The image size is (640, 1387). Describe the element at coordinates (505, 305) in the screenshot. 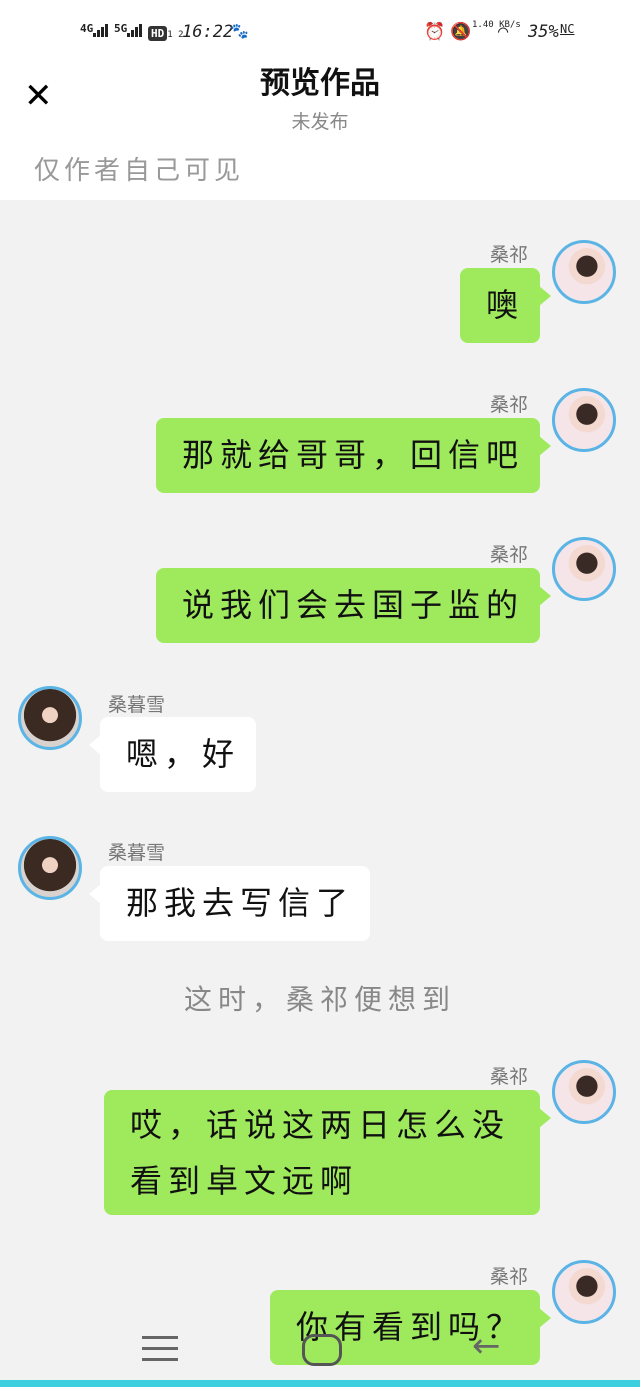

I see `message-bubble: 噢` at that location.